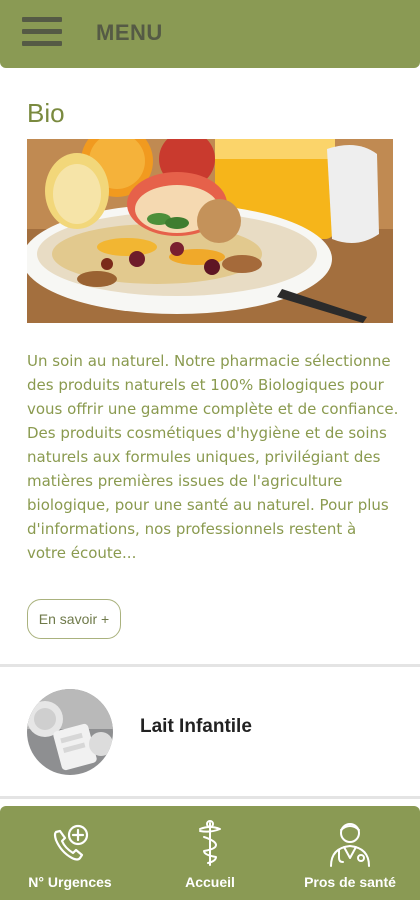 This screenshot has height=900, width=420. Describe the element at coordinates (210, 844) in the screenshot. I see `caduceus-icon` at that location.